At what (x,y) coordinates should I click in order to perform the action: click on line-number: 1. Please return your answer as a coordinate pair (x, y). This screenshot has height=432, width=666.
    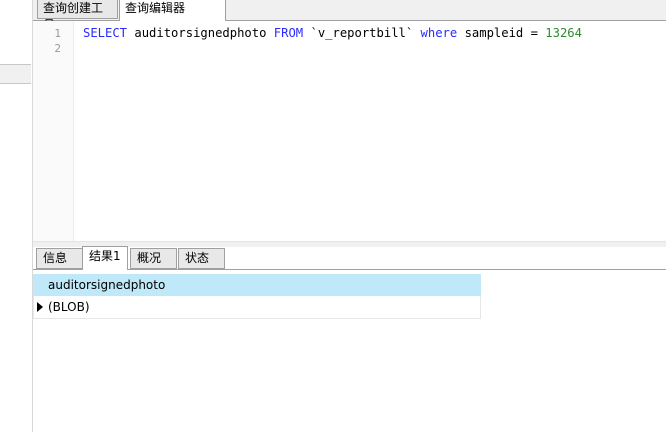
    Looking at the image, I should click on (57, 33).